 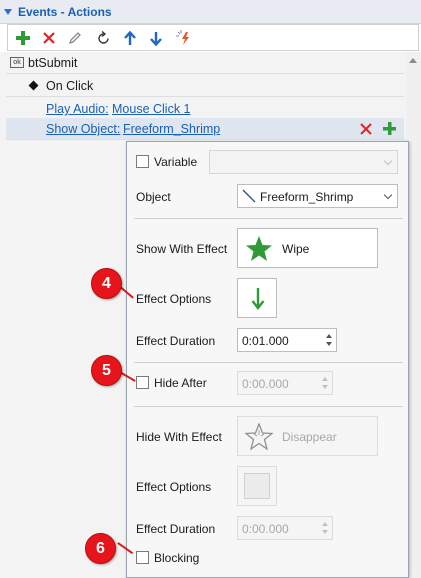 I want to click on freeform-shape-icon, so click(x=249, y=196).